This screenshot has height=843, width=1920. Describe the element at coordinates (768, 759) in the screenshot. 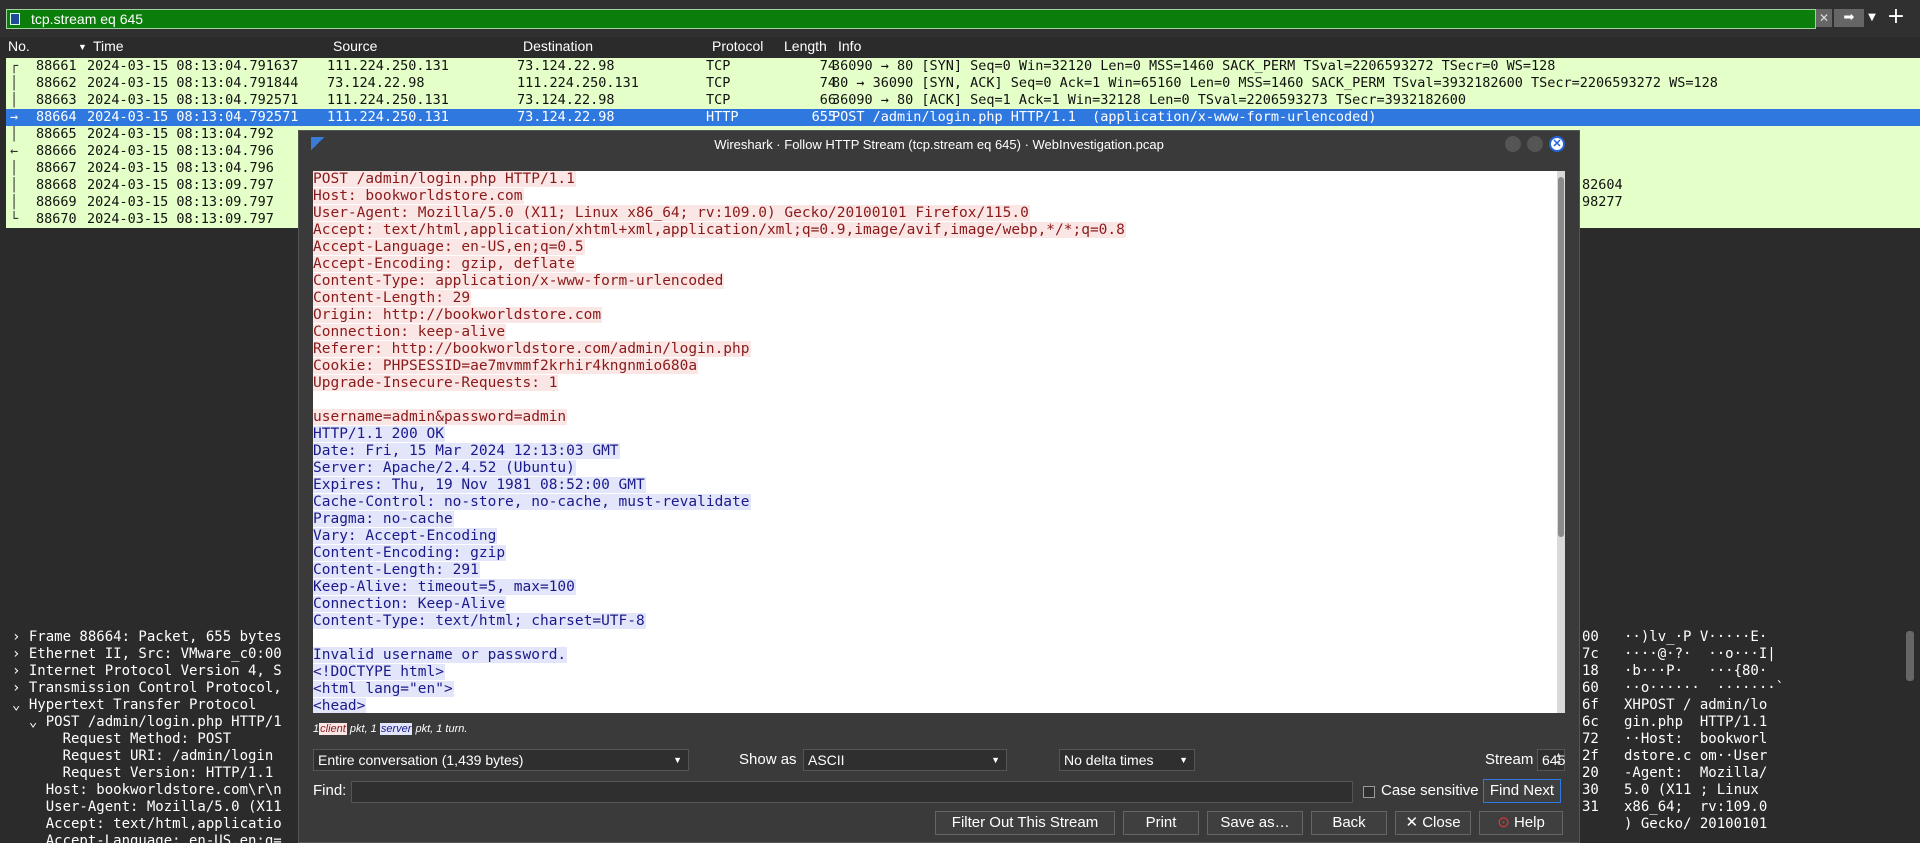

I see `show-as-label: Show as` at that location.